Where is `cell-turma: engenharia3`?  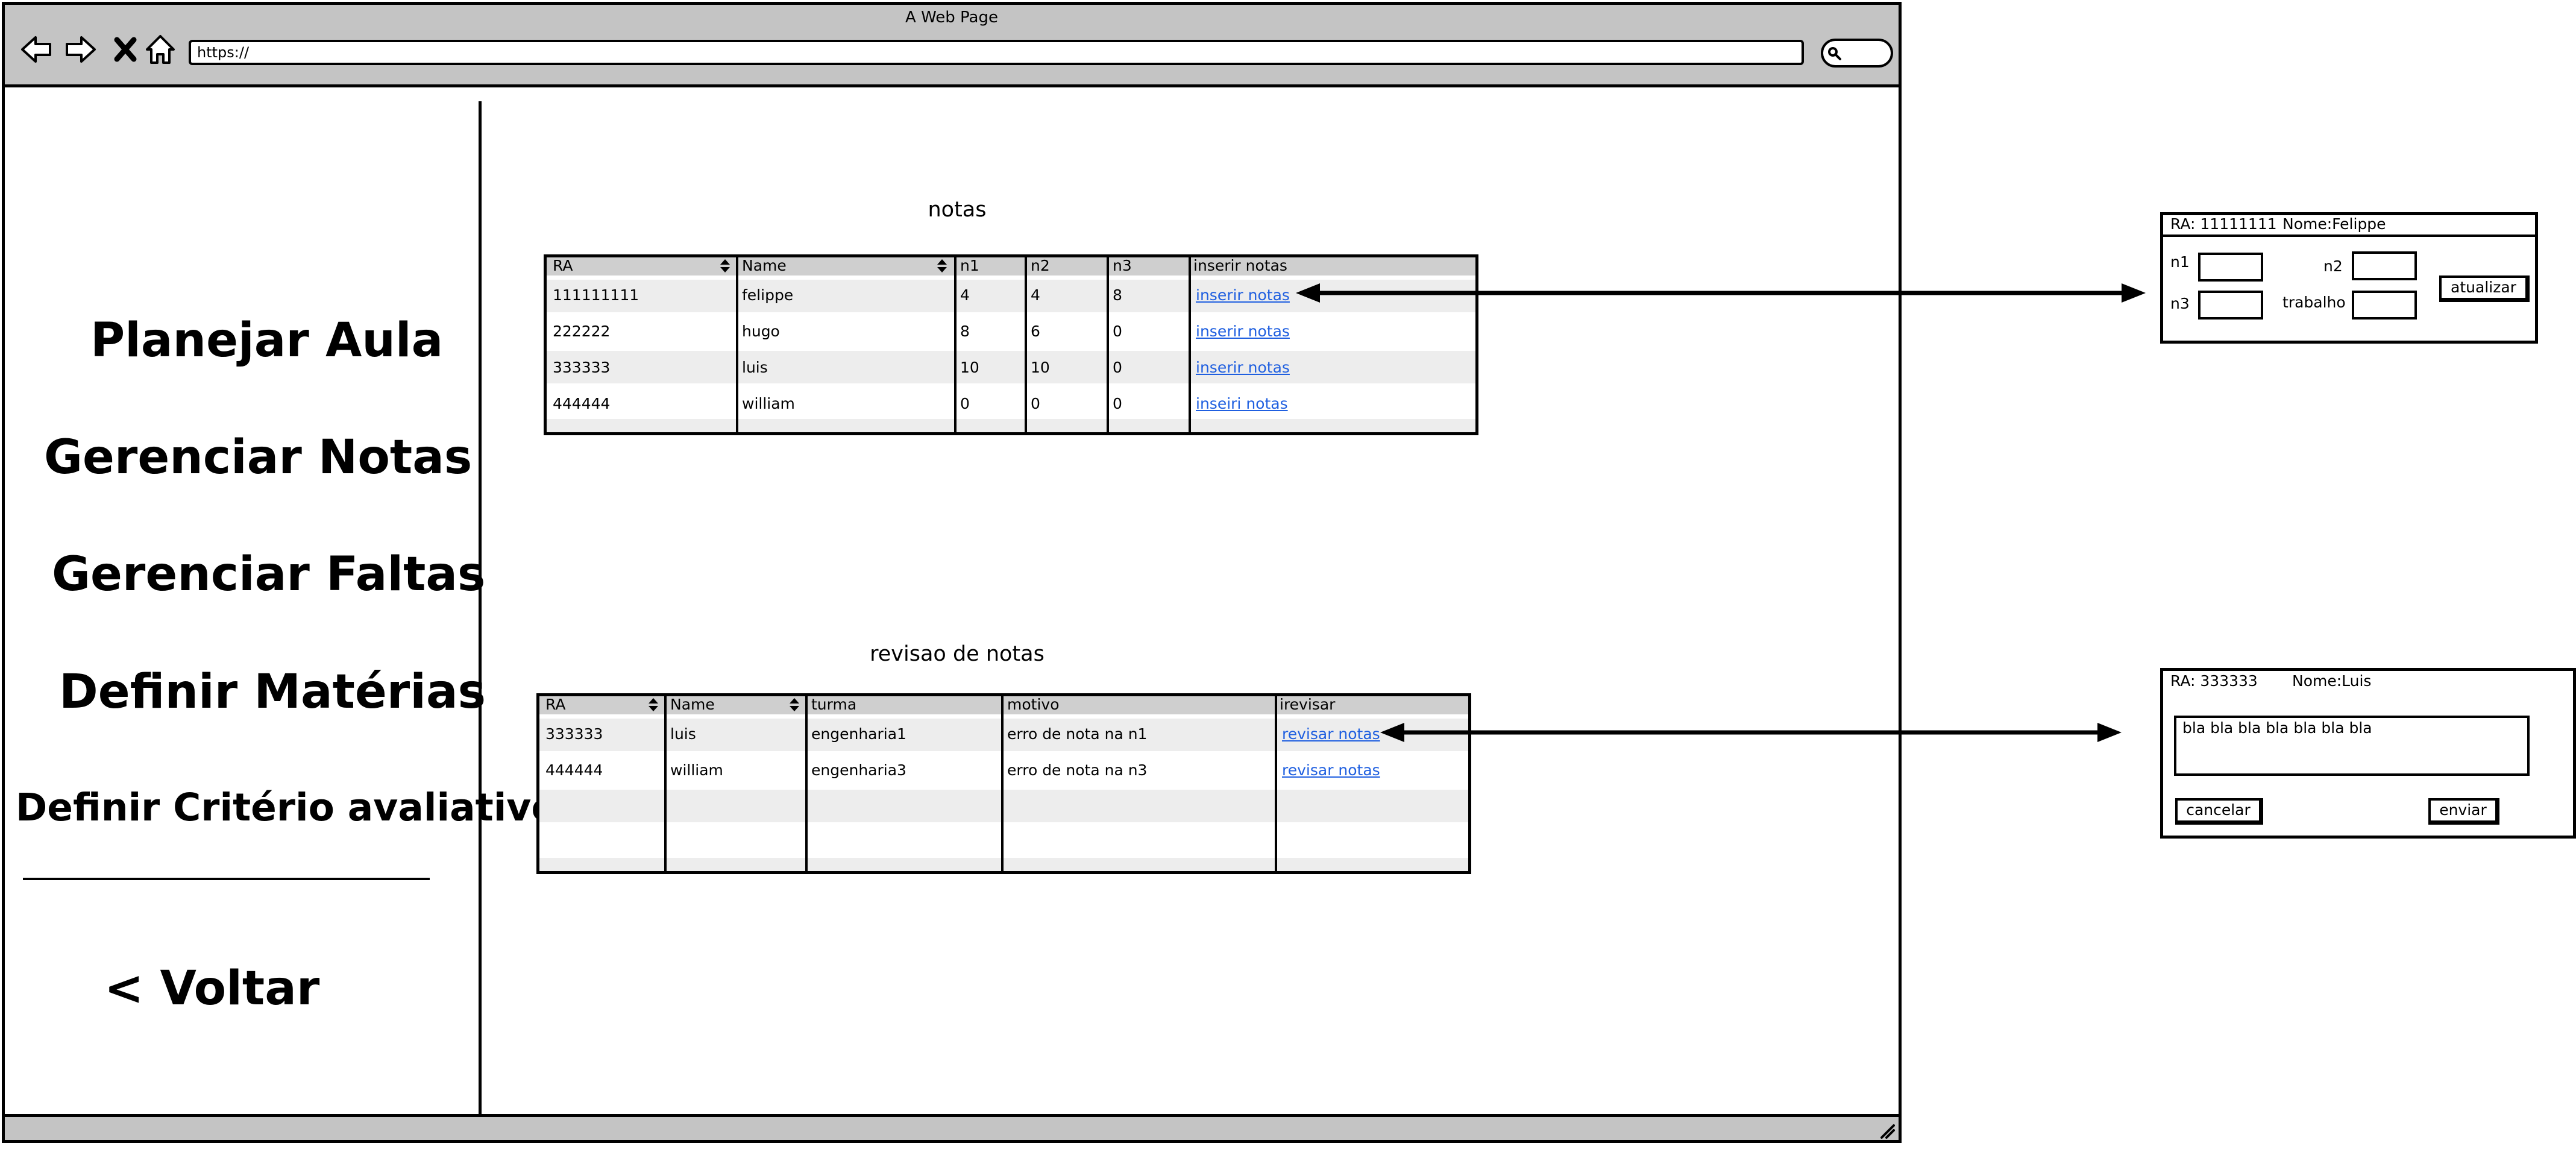
cell-turma: engenharia3 is located at coordinates (858, 770).